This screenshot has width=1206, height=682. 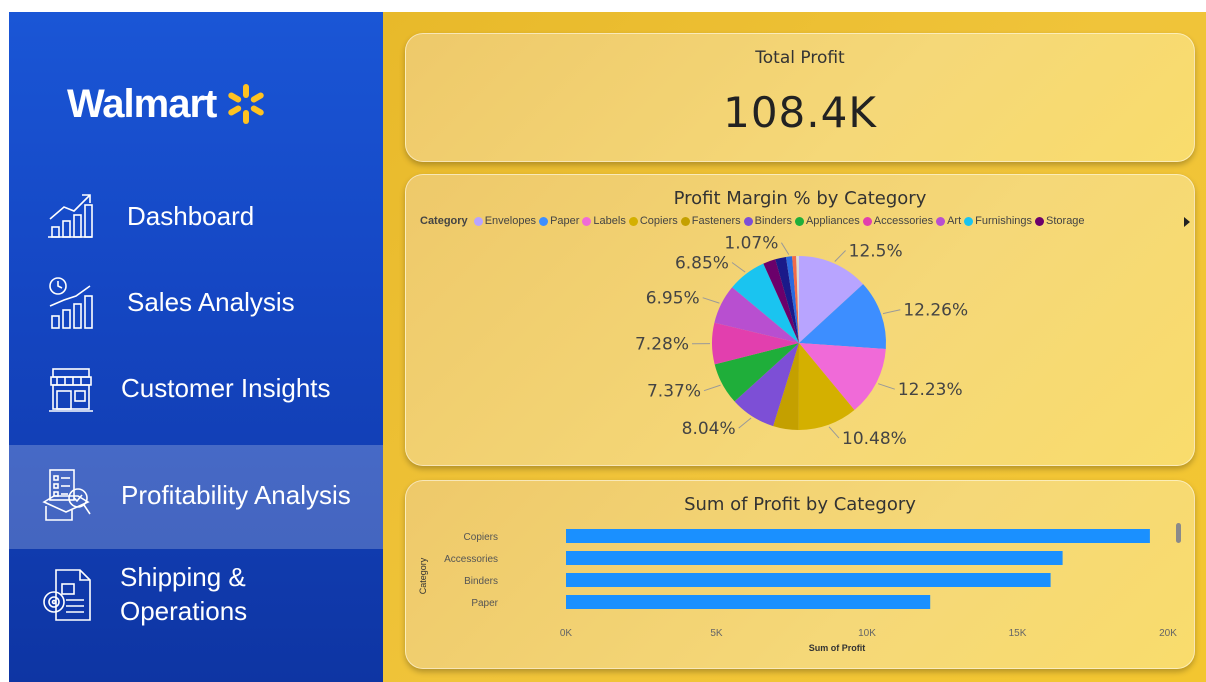 What do you see at coordinates (716, 633) in the screenshot?
I see `x-tick-label: 5K` at bounding box center [716, 633].